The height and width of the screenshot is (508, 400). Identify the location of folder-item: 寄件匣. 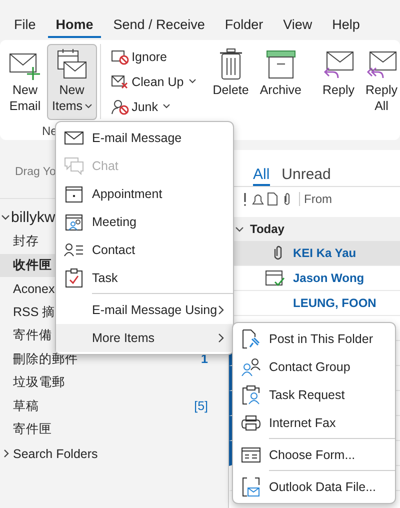
(114, 430).